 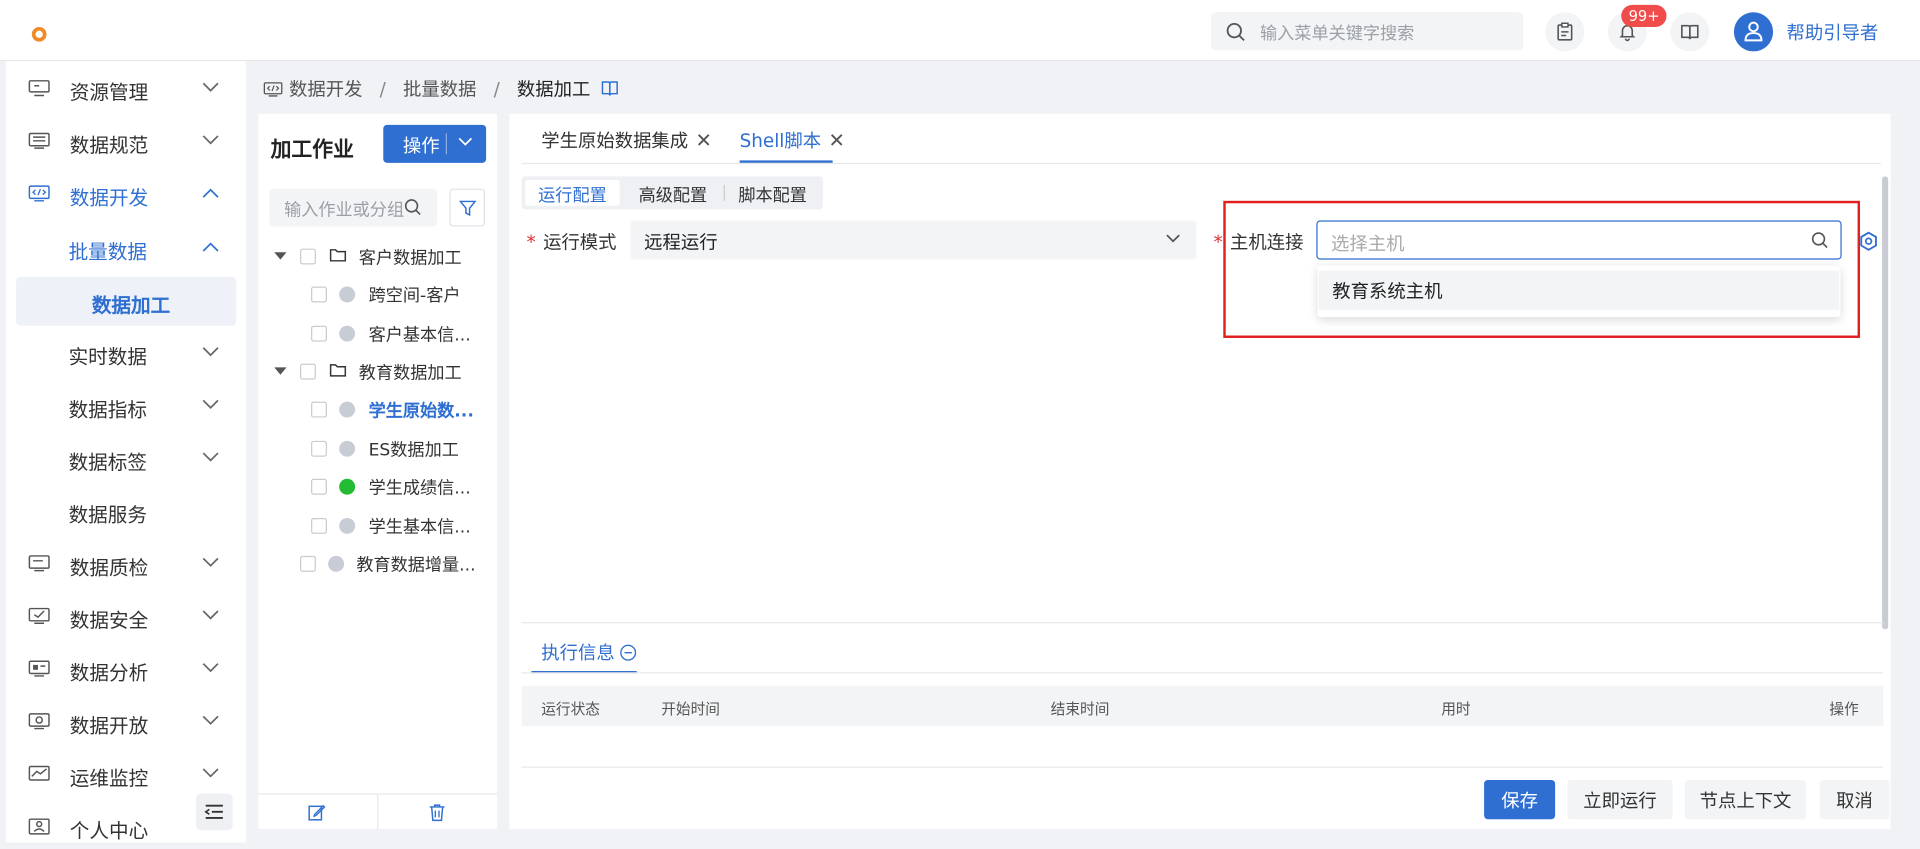 What do you see at coordinates (572, 193) in the screenshot?
I see `tab-run-config: 运行配置` at bounding box center [572, 193].